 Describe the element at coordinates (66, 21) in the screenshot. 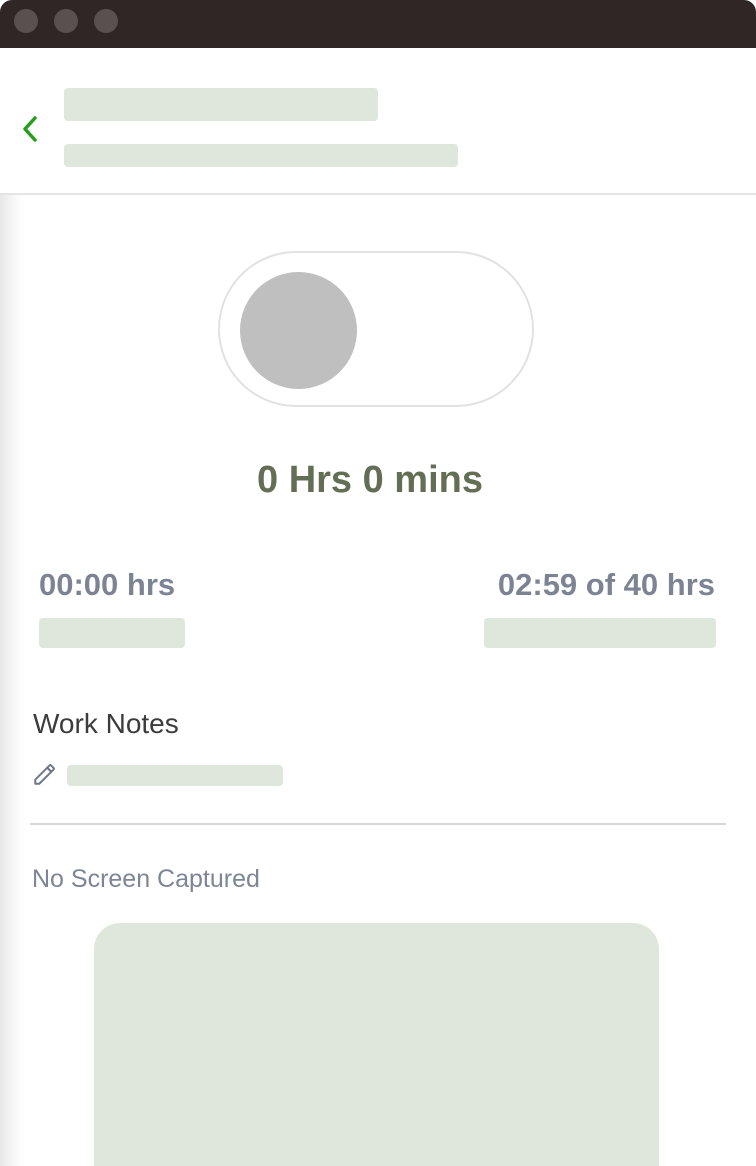

I see `window-minimize-button` at that location.